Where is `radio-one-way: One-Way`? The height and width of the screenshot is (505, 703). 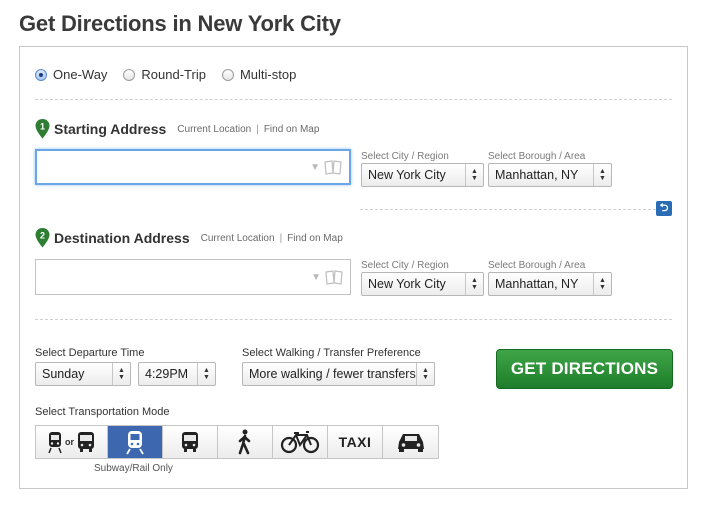
radio-one-way: One-Way is located at coordinates (71, 74).